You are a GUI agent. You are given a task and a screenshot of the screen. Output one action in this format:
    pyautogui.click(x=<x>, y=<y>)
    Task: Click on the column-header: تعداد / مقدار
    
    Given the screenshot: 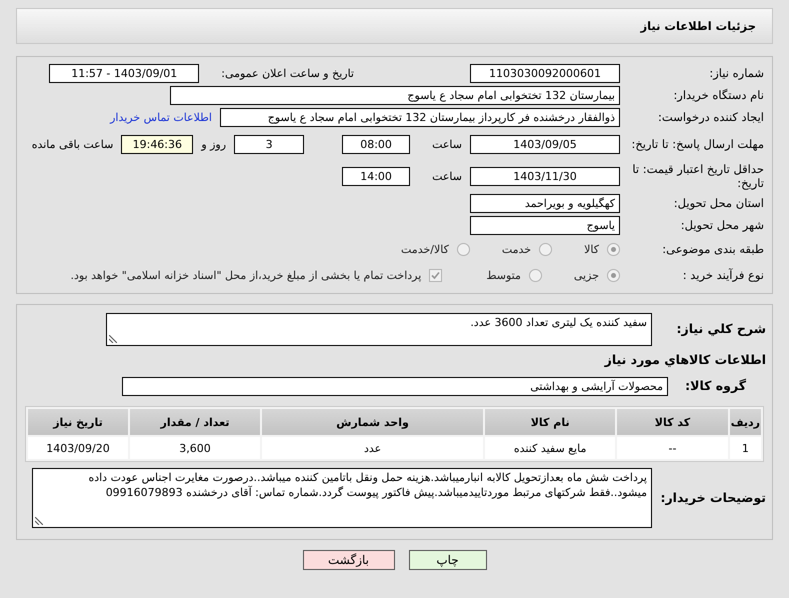 What is the action you would take?
    pyautogui.click(x=195, y=422)
    